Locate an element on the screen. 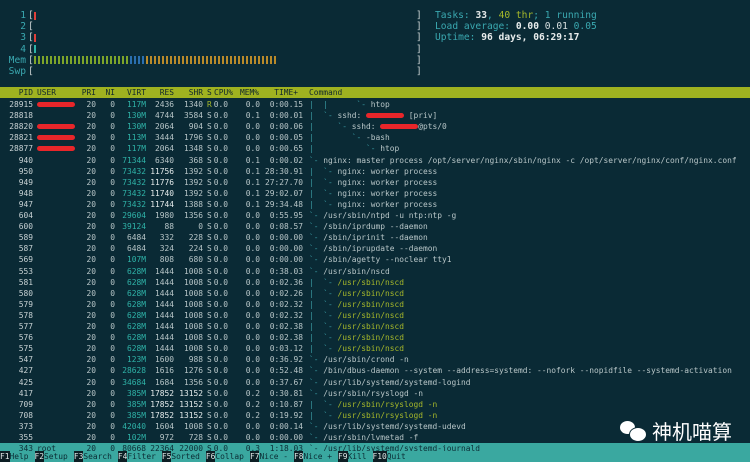 The height and width of the screenshot is (462, 750). cell-pid: 589 is located at coordinates (25, 238).